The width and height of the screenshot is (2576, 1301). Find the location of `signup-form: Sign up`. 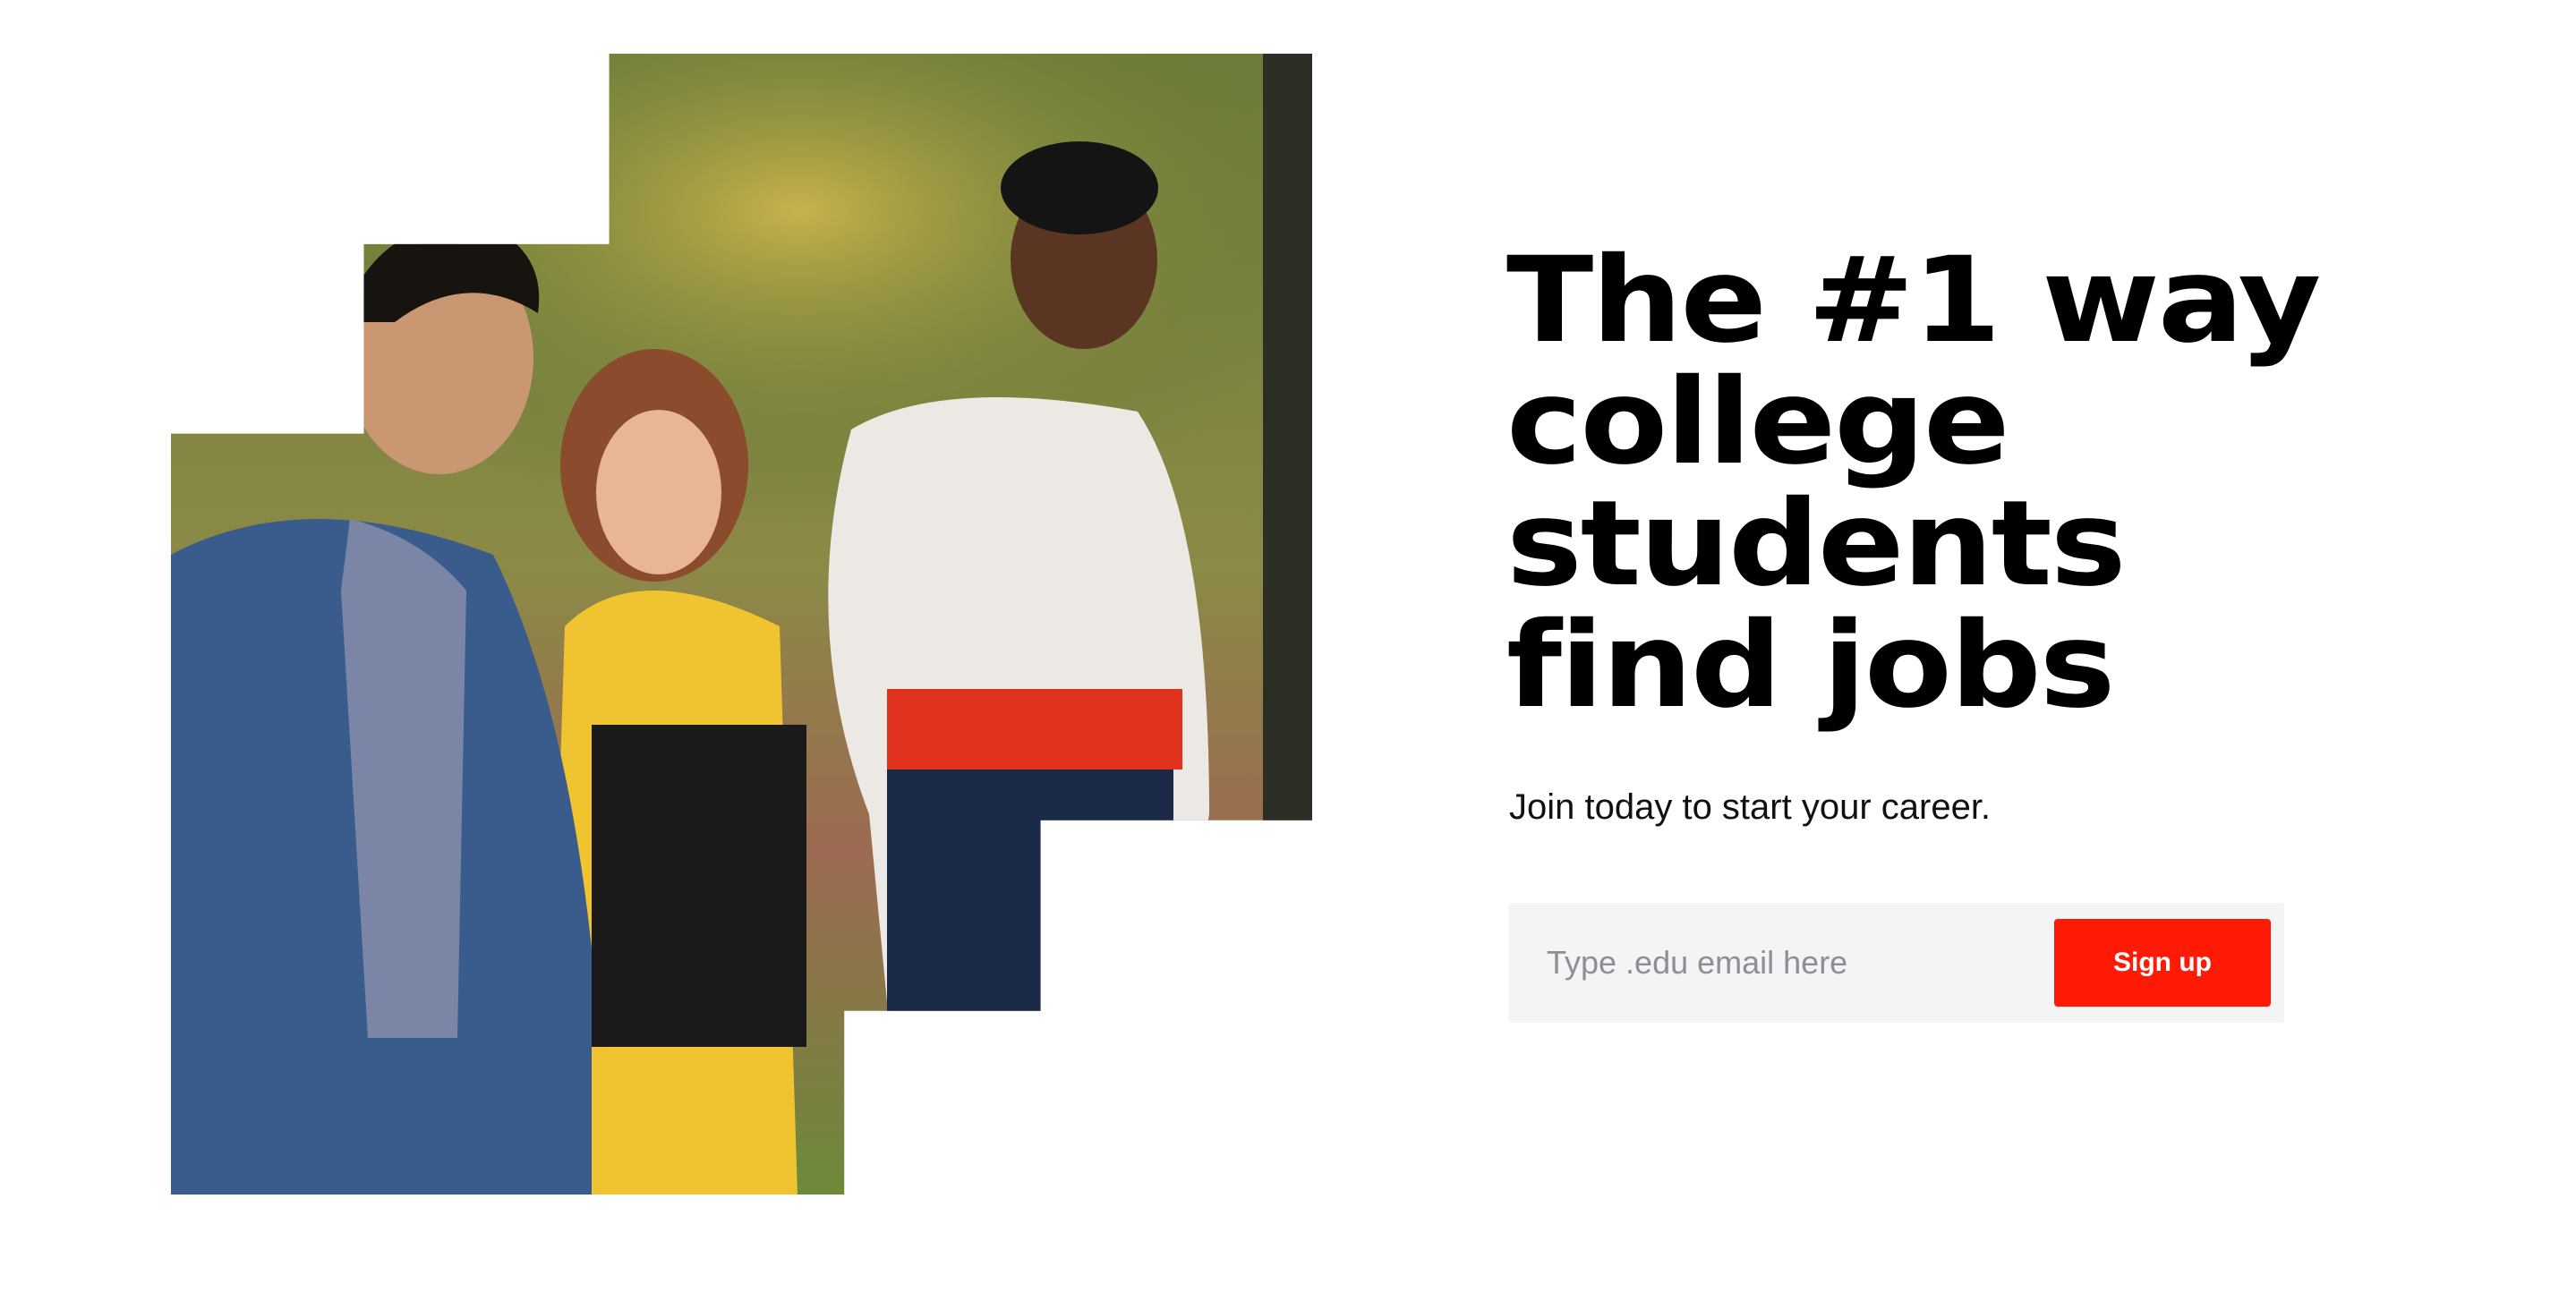

signup-form: Sign up is located at coordinates (1896, 963).